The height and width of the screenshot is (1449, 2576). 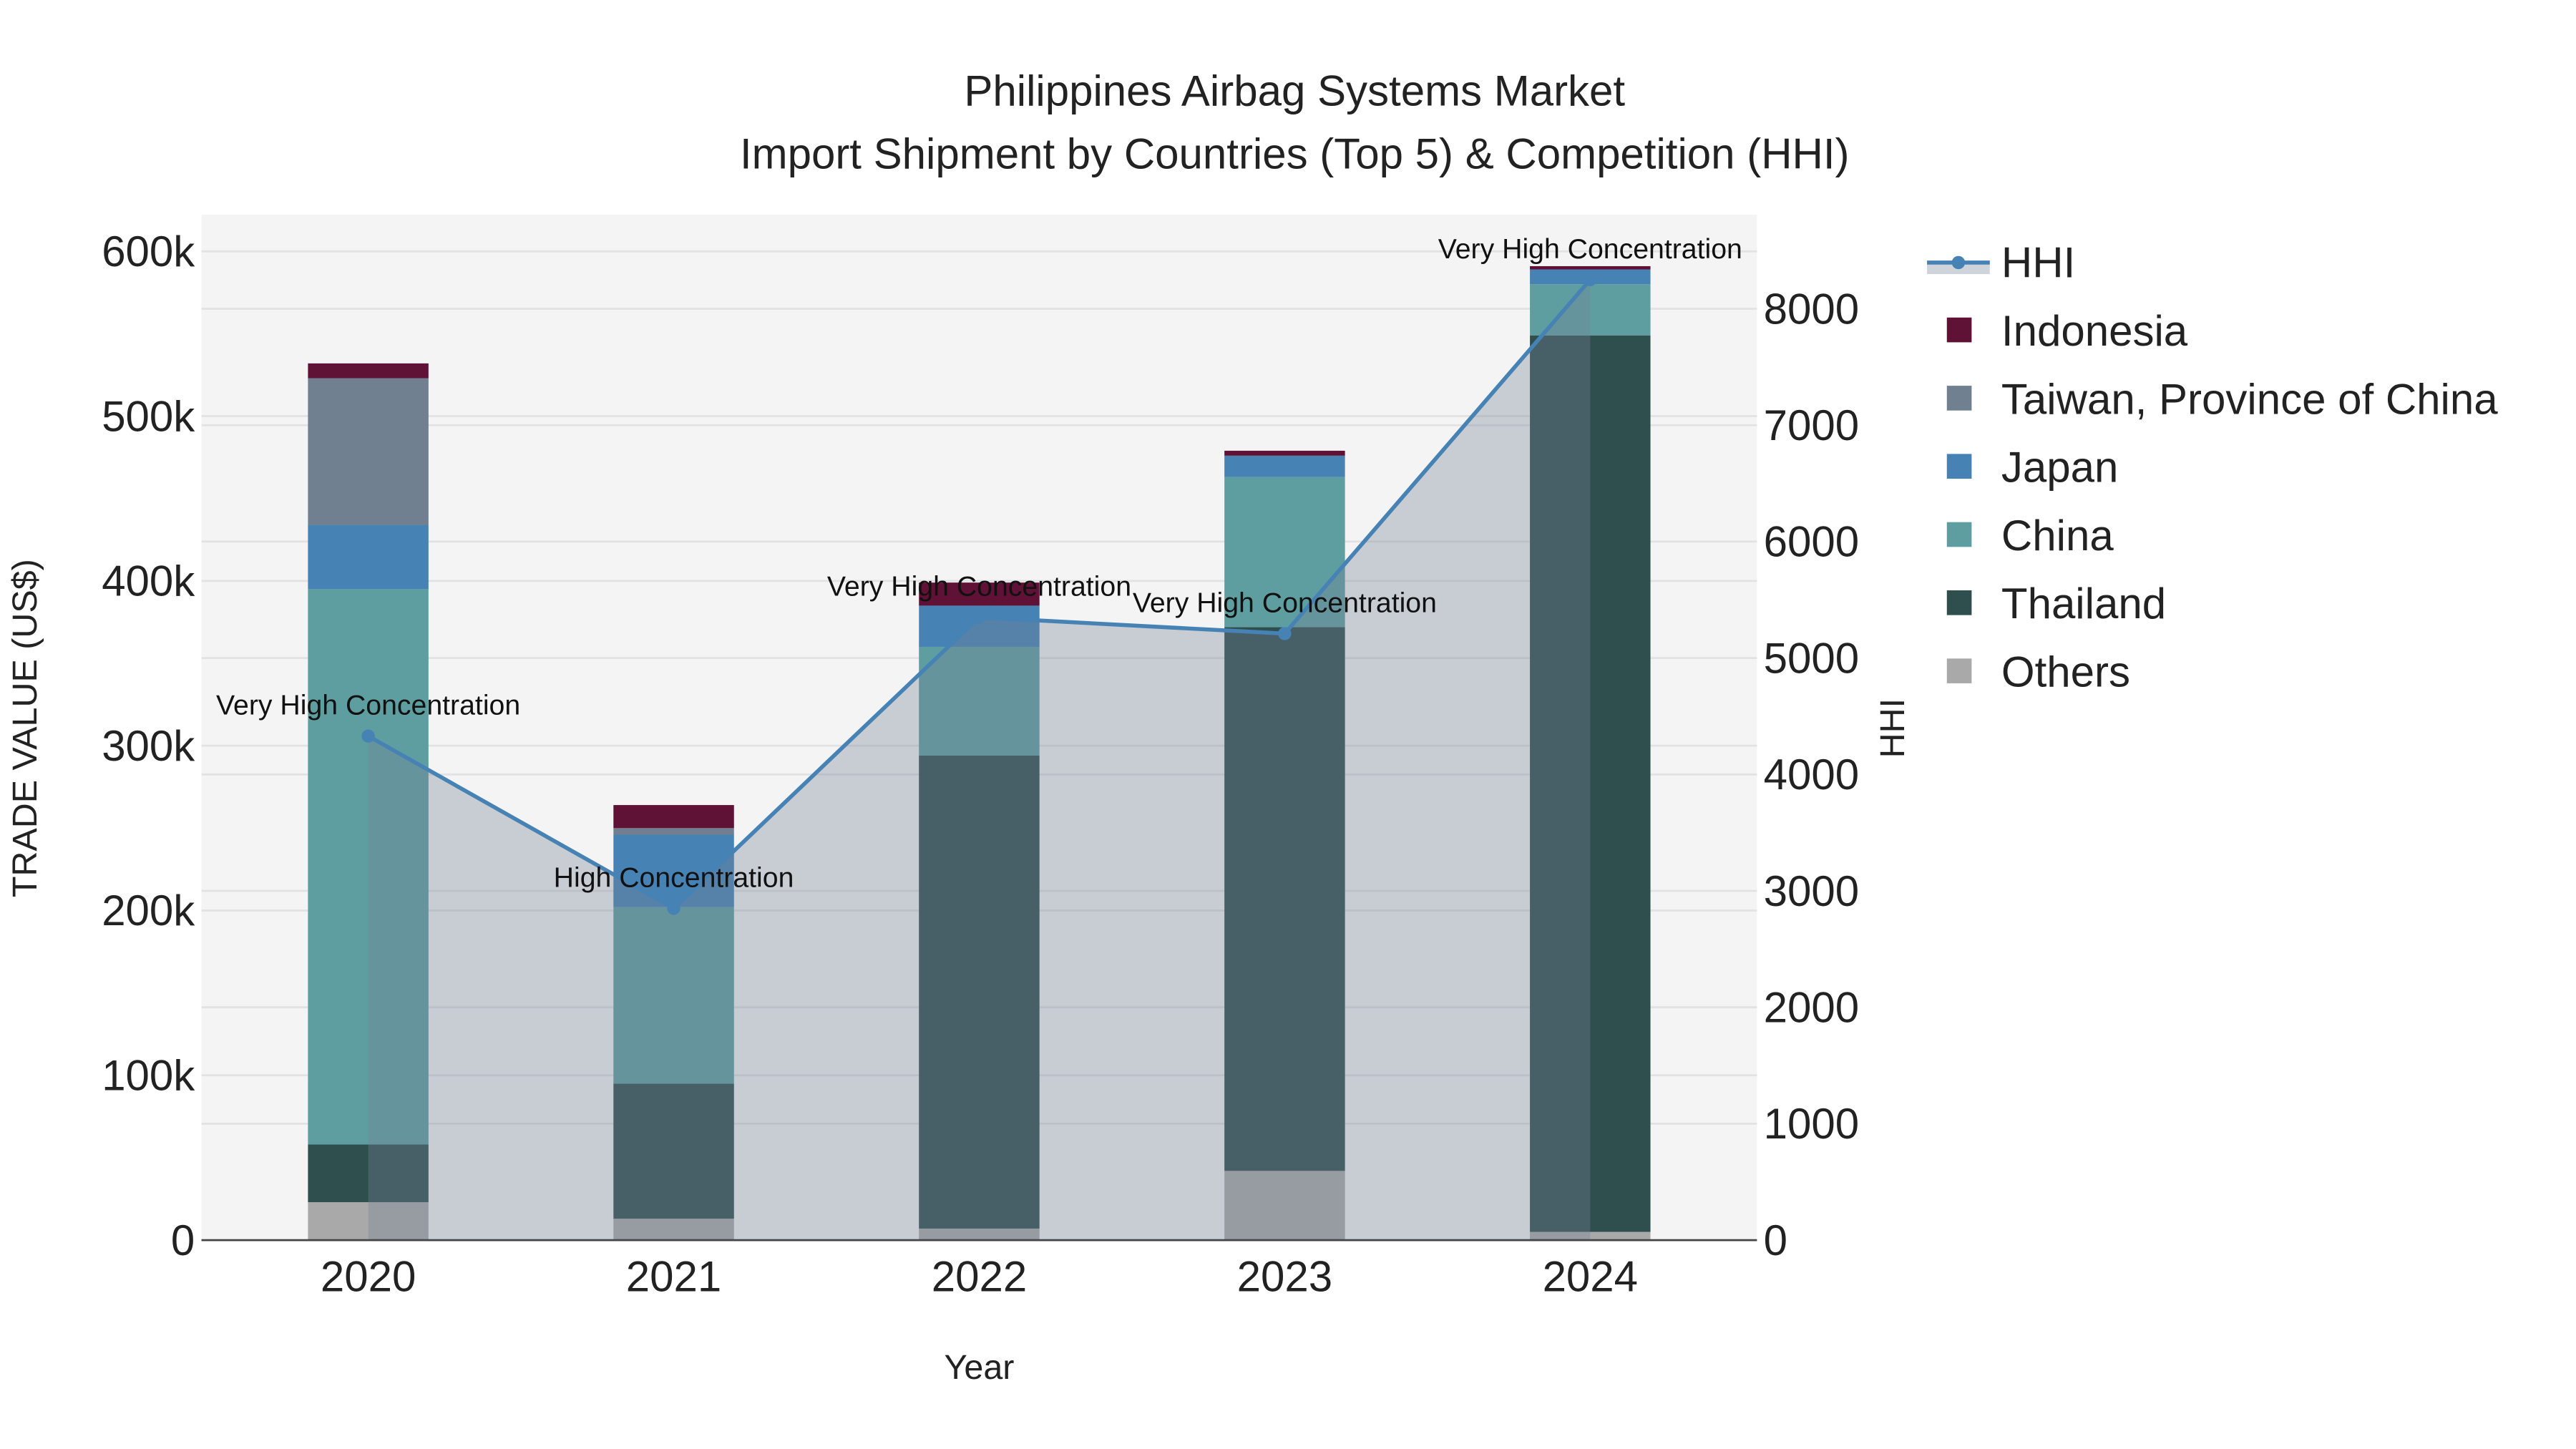 I want to click on legend-label: Indonesia, so click(x=2094, y=331).